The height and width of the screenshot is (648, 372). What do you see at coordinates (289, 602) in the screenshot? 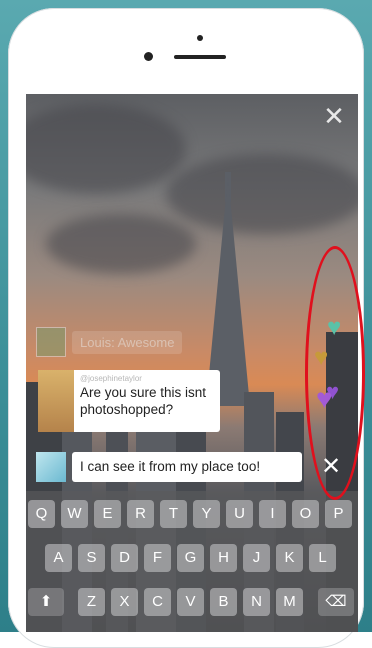
I see `key-m: M` at bounding box center [289, 602].